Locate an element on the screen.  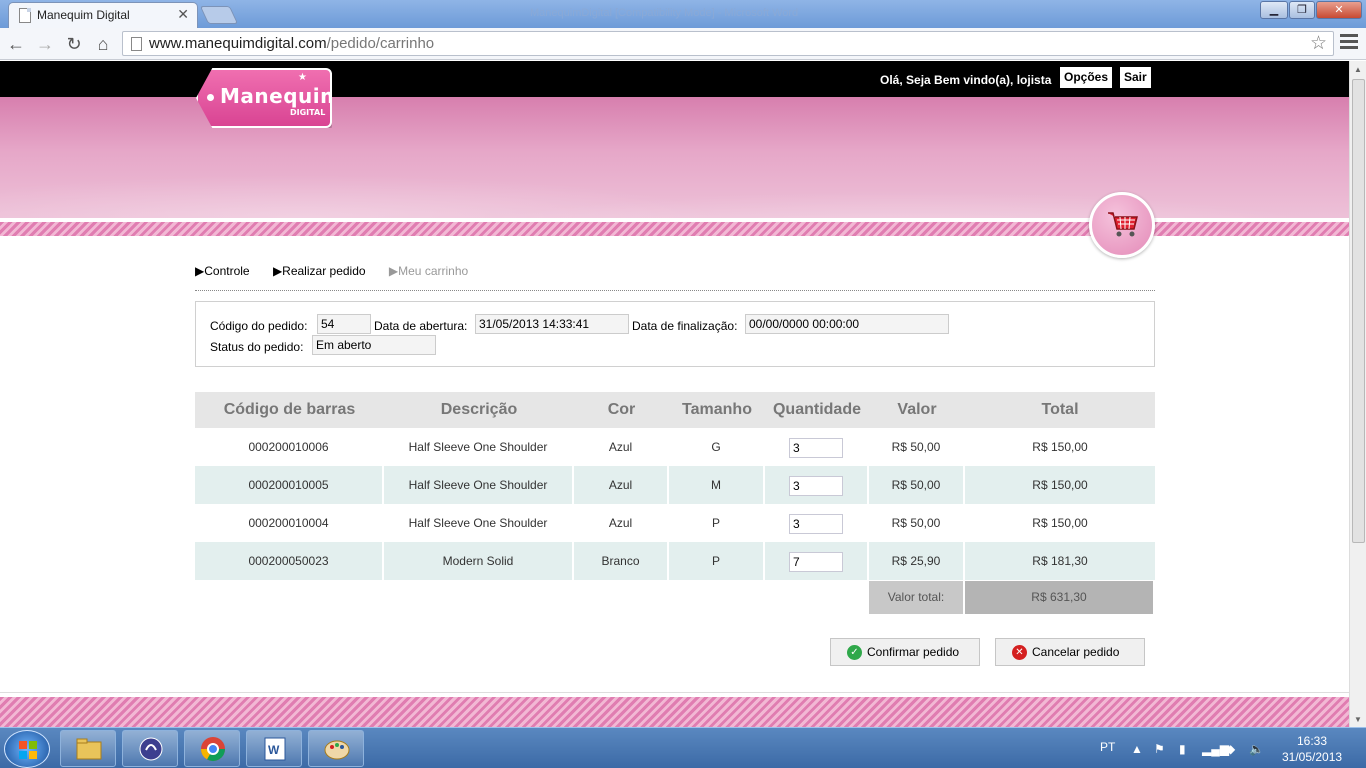
site-logo: ★ Manequim DIGITAL is located at coordinates (264, 98).